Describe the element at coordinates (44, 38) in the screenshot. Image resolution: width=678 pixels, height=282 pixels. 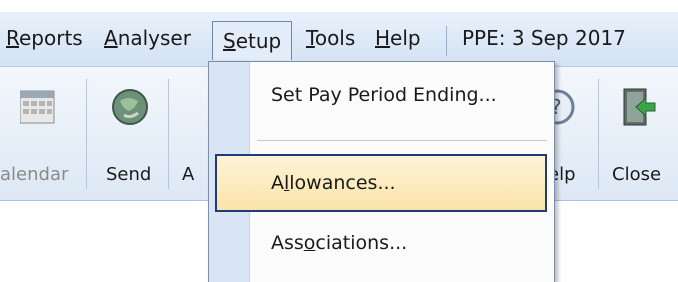
I see `menu-reports: Reports` at that location.